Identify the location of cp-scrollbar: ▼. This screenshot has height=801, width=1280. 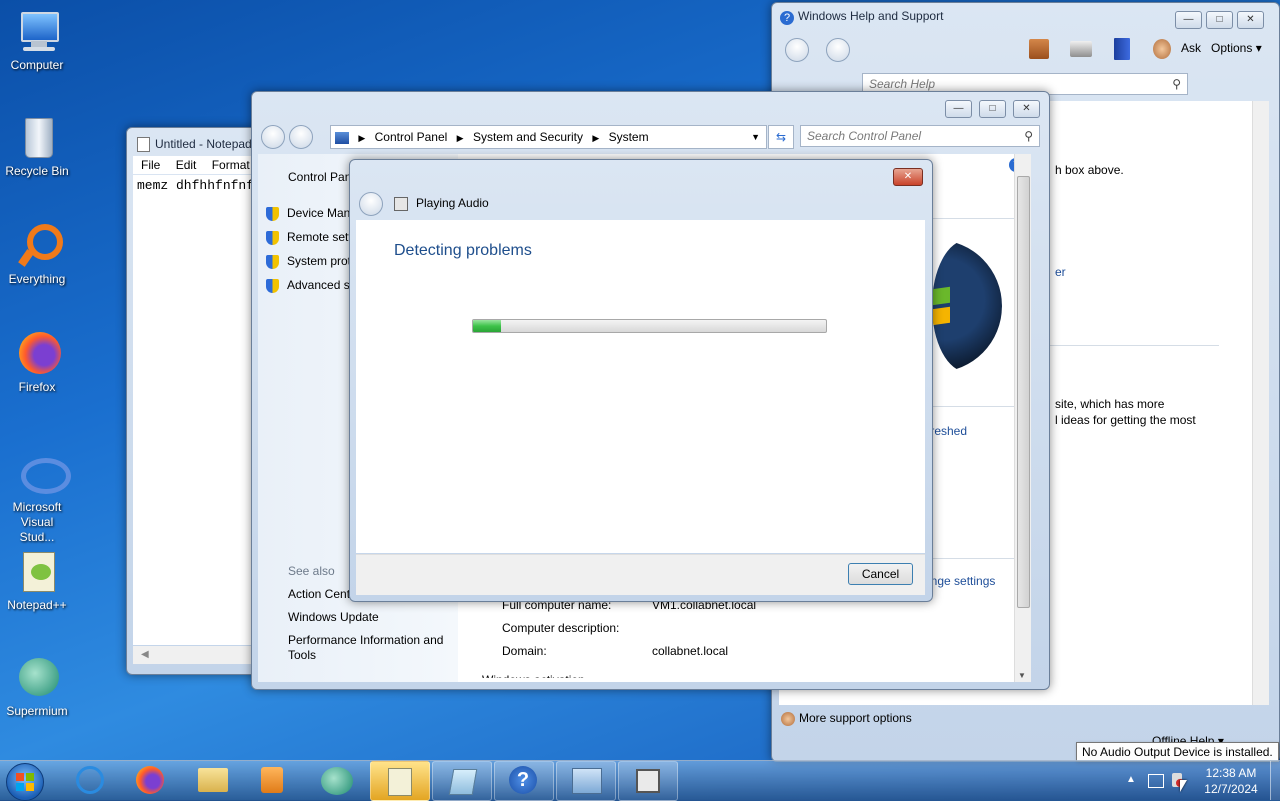
(1022, 418).